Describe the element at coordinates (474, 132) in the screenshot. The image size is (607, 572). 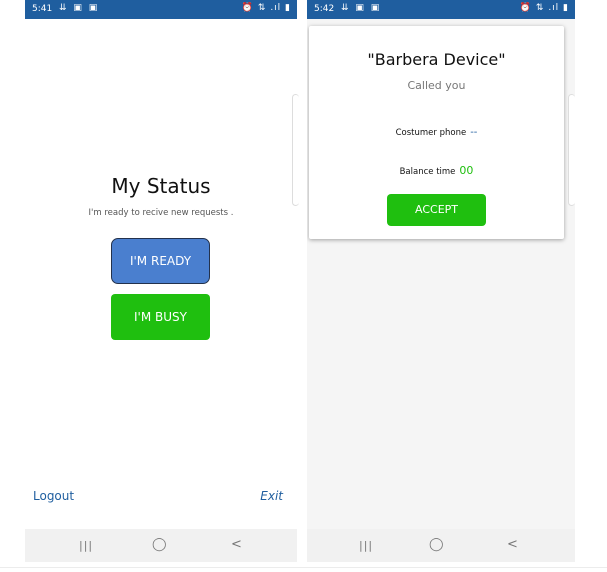
I see `customer-phone-value: --` at that location.